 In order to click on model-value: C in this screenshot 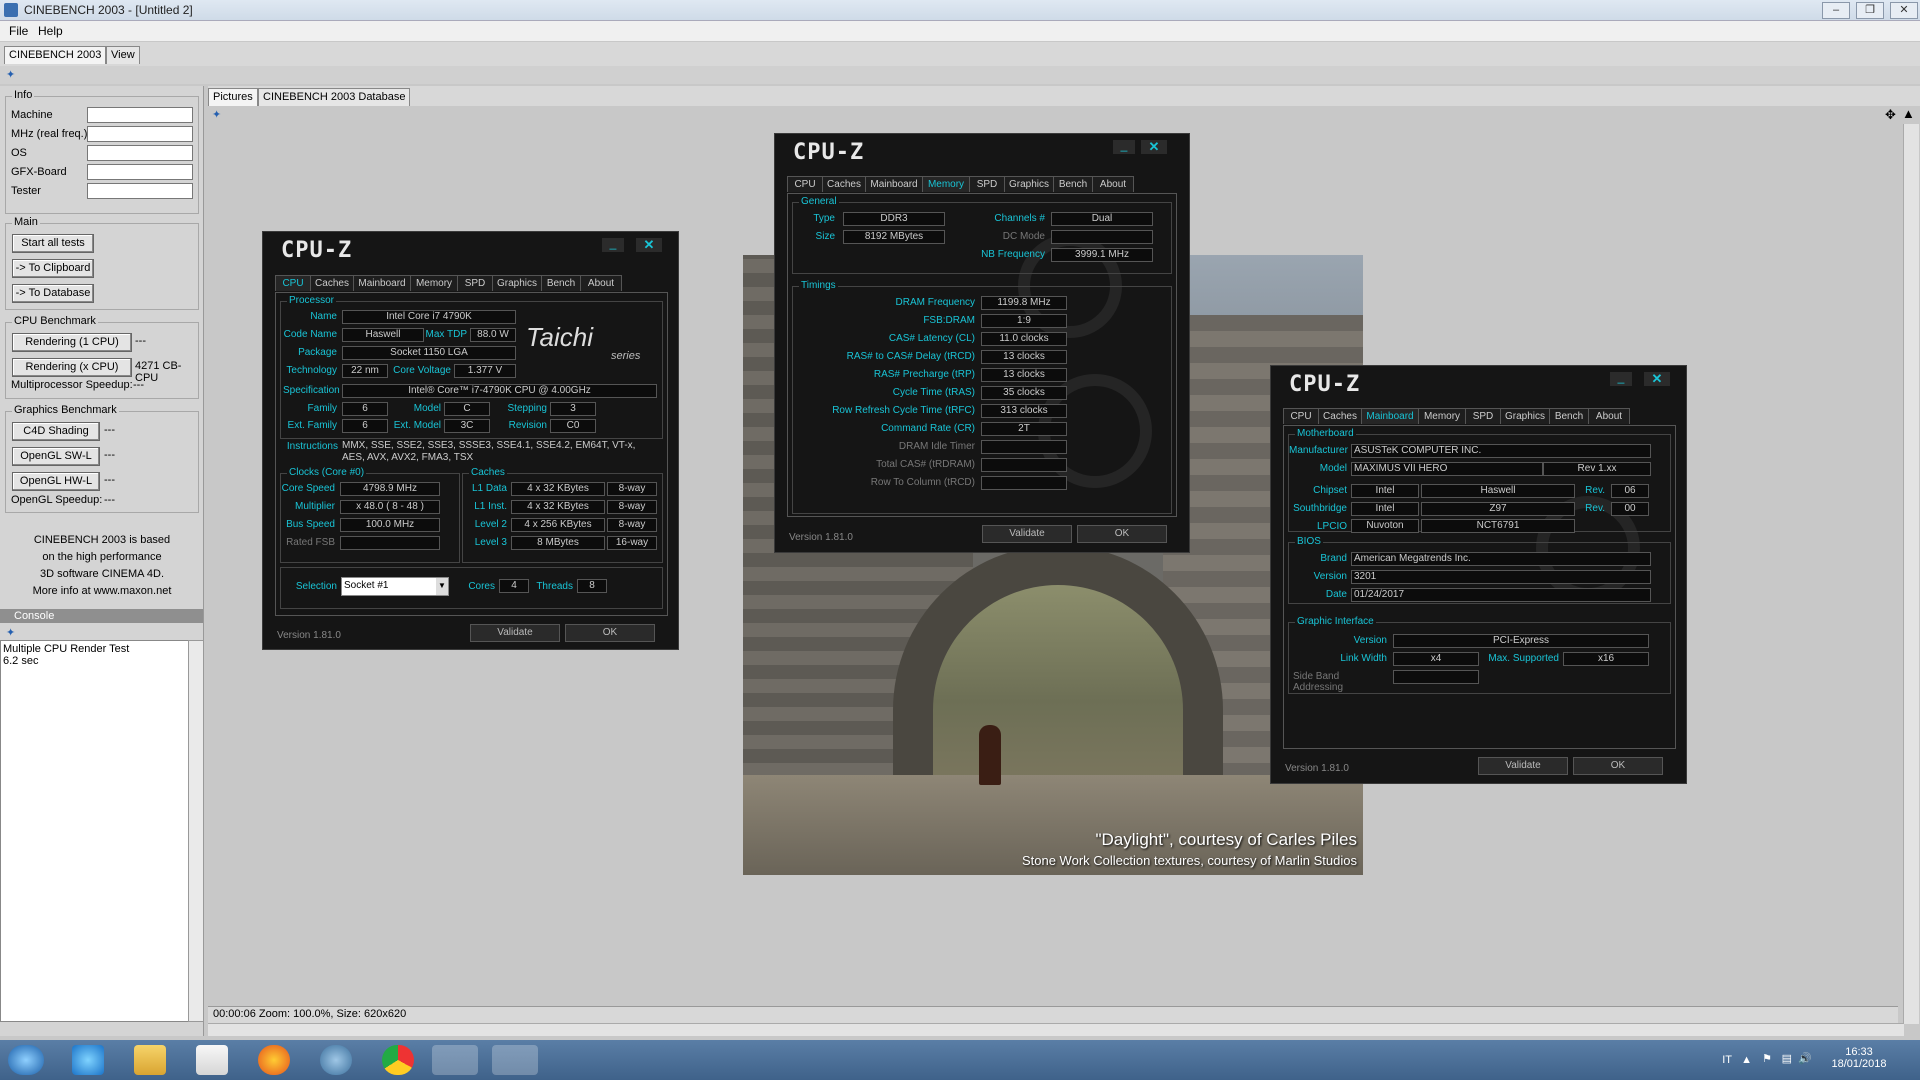, I will do `click(467, 409)`.